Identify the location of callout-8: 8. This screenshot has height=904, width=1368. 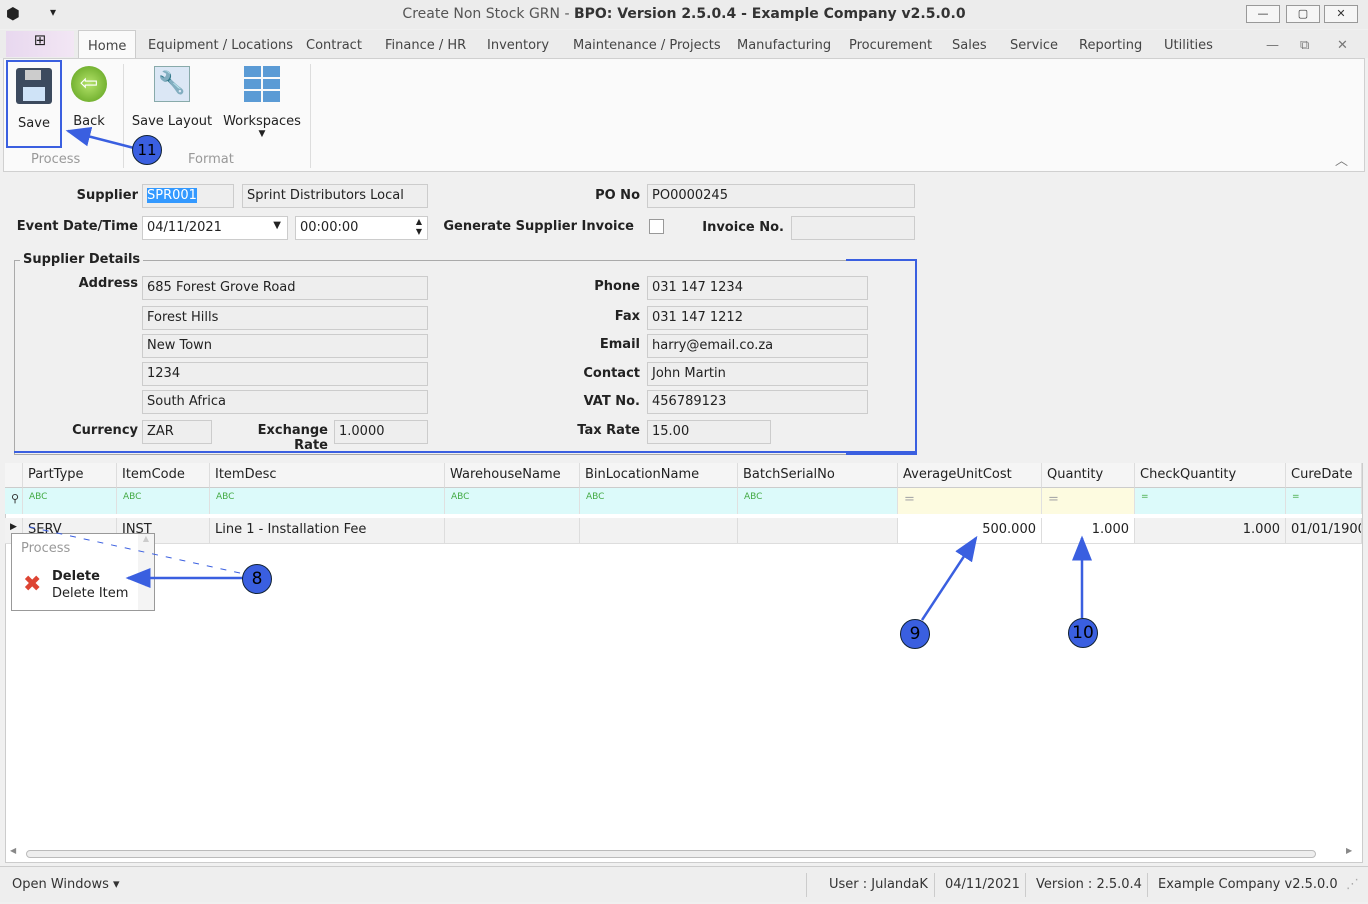
(257, 579).